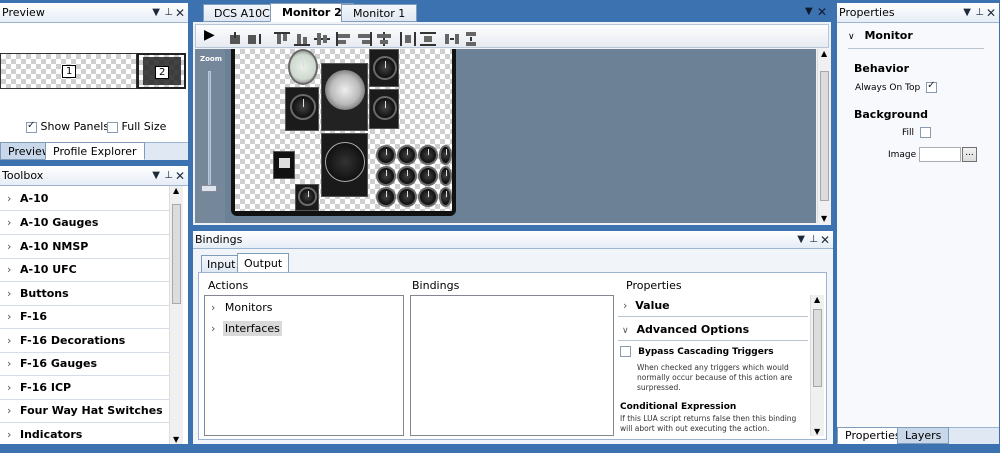 The width and height of the screenshot is (1000, 453). I want to click on toolbox-item: › F-16 Decorations, so click(85, 341).